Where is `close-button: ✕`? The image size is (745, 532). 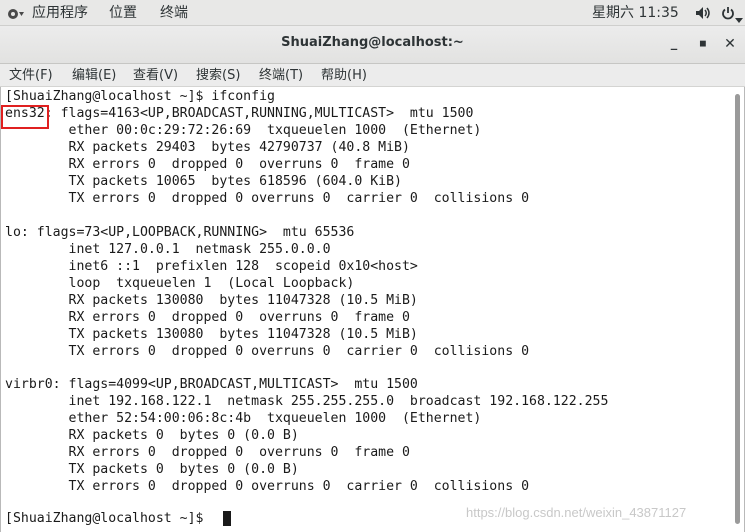
close-button: ✕ is located at coordinates (730, 44).